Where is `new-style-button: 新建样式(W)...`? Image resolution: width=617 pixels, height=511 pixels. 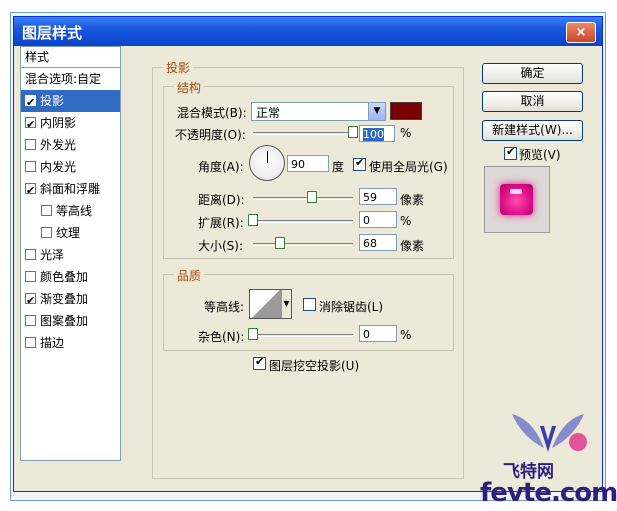
new-style-button: 新建样式(W)... is located at coordinates (532, 130).